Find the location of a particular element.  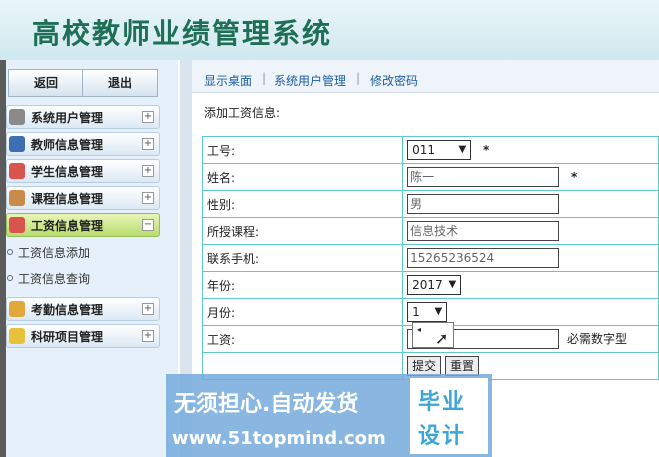

menu-label: 工资信息管理 is located at coordinates (67, 226).